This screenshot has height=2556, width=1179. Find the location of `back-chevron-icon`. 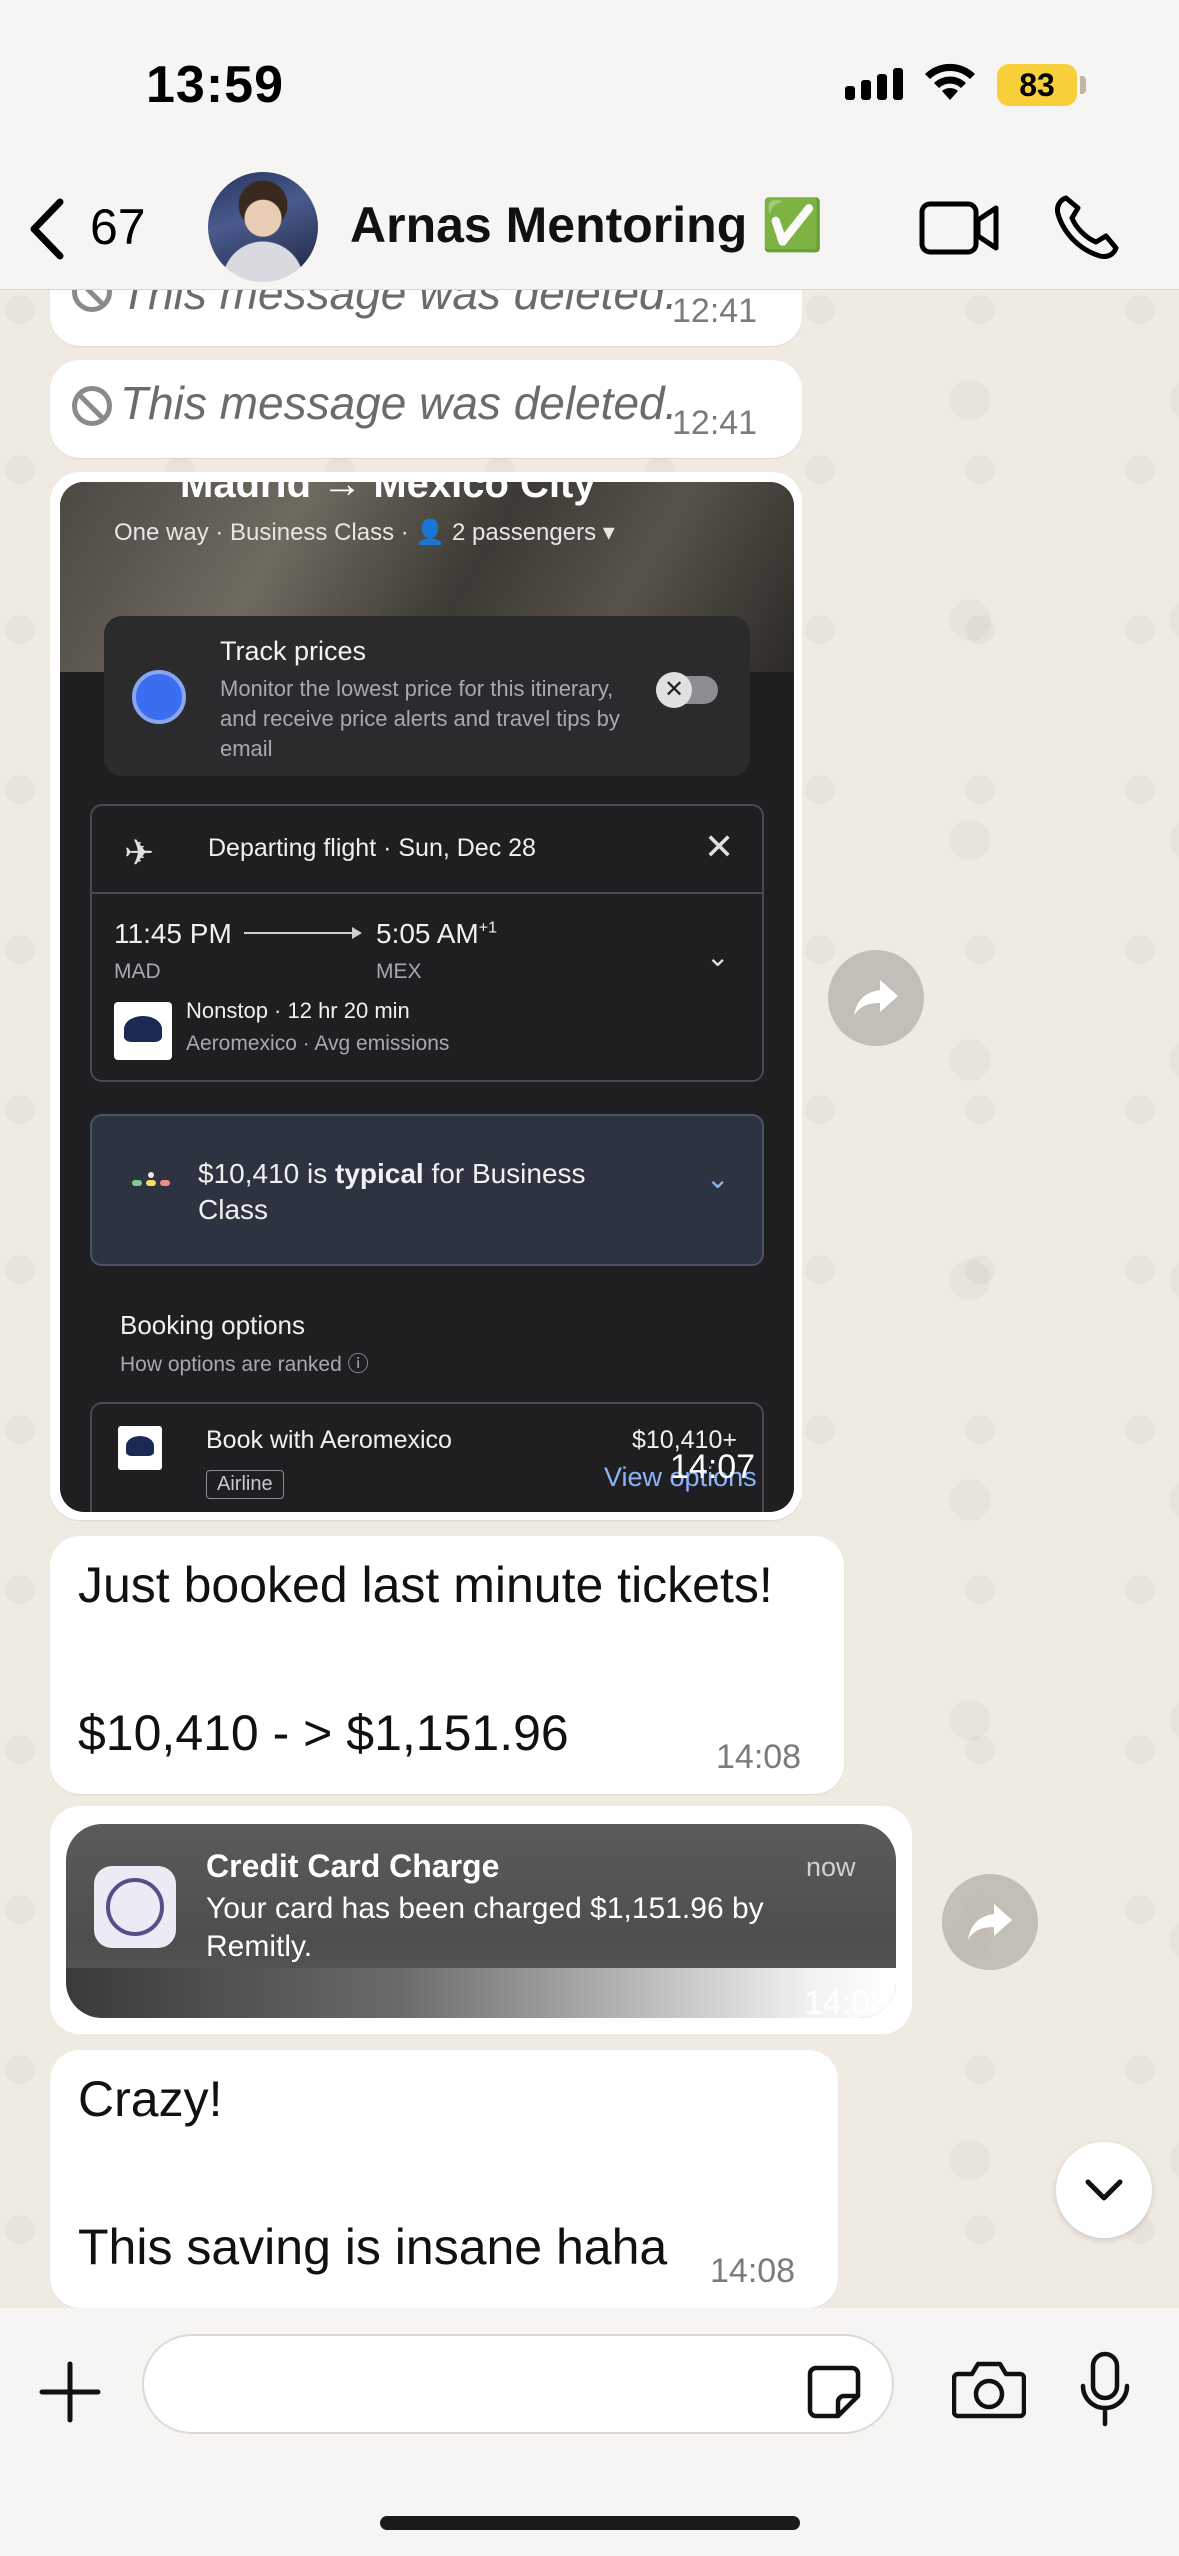

back-chevron-icon is located at coordinates (47, 229).